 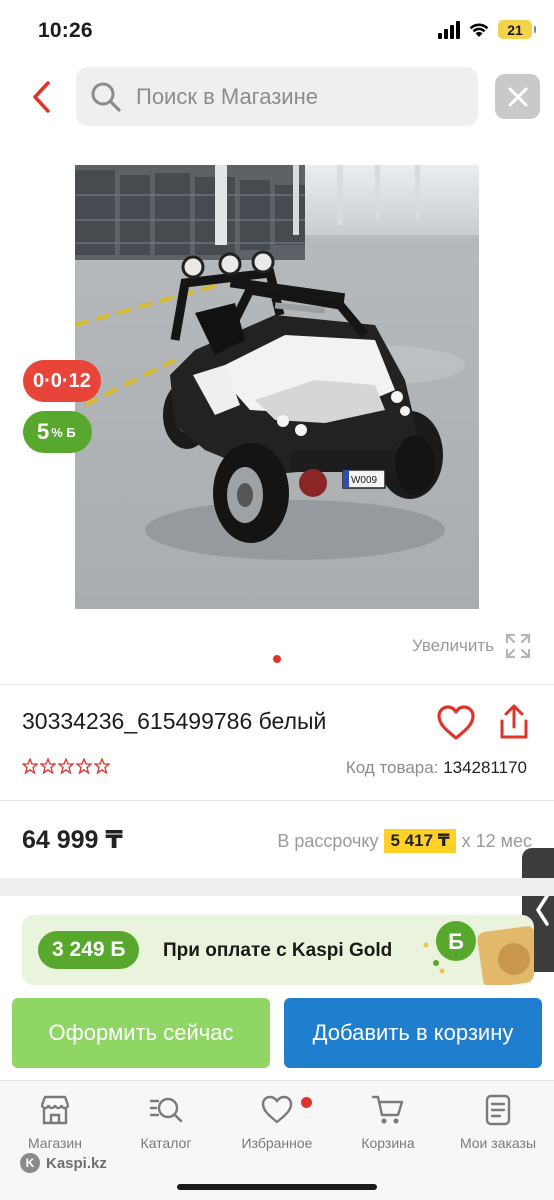 What do you see at coordinates (277, 30) in the screenshot?
I see `status-bar: 10:26 21` at bounding box center [277, 30].